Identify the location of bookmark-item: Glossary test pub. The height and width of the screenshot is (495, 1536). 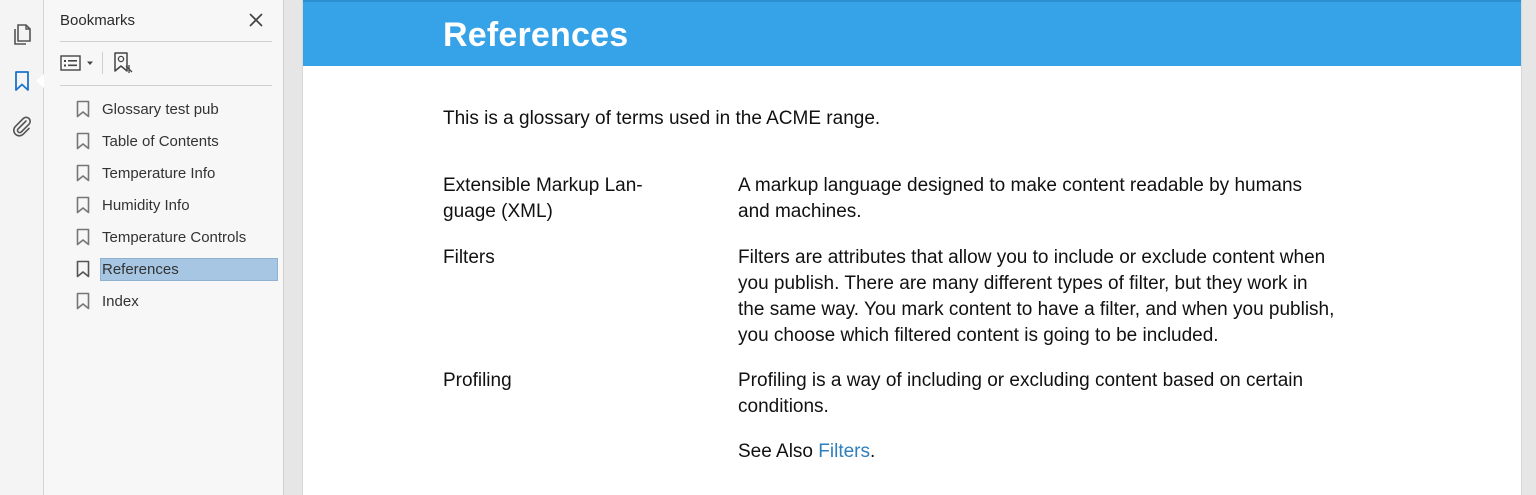
(177, 109).